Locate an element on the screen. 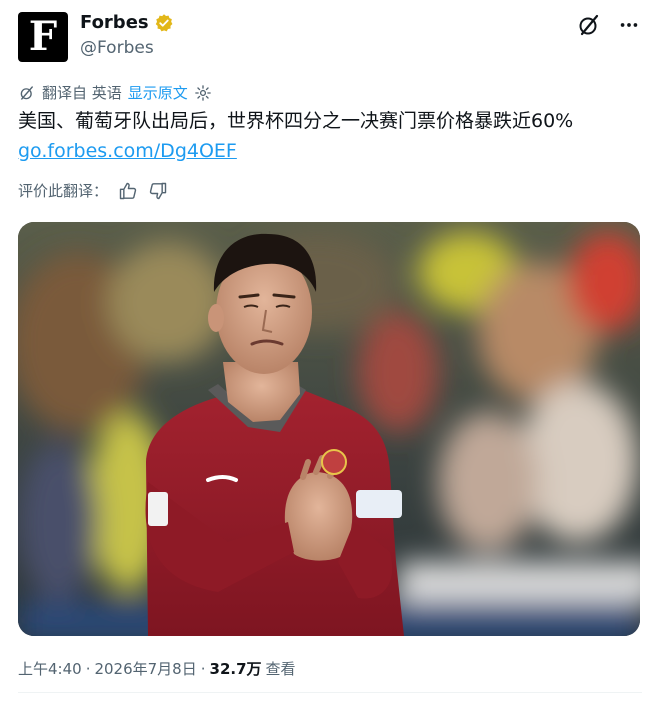 Image resolution: width=660 pixels, height=702 pixels. grok-icon is located at coordinates (589, 25).